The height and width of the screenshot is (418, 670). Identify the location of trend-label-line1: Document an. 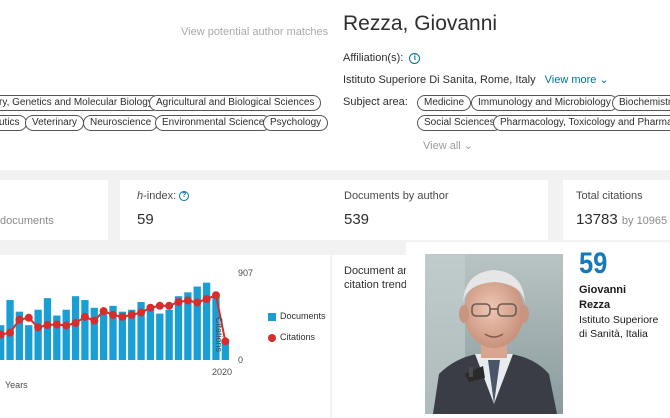
(377, 271).